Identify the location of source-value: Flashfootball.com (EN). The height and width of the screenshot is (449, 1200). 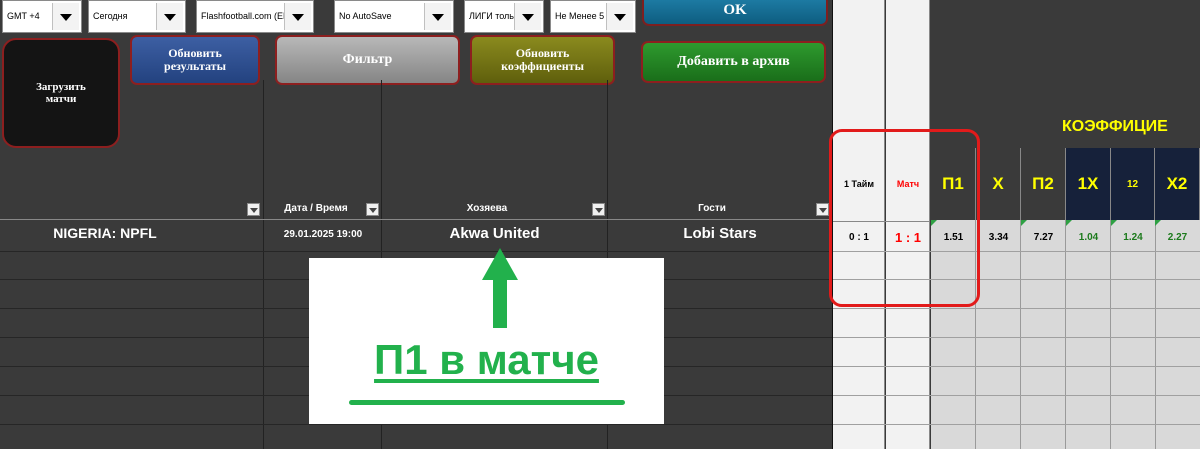
(244, 16).